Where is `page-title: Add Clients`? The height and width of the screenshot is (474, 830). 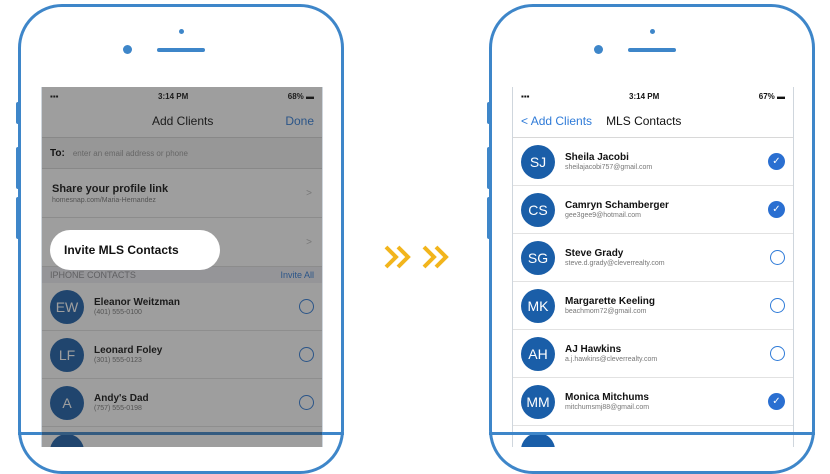 page-title: Add Clients is located at coordinates (182, 121).